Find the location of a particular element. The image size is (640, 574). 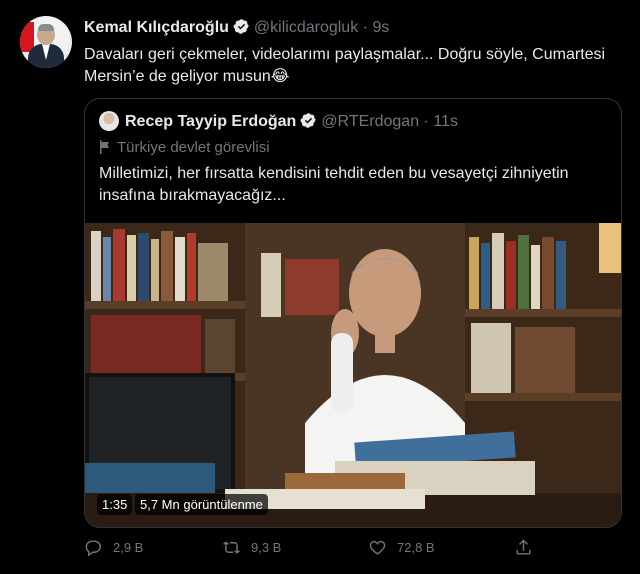

quoted-author-handle: @RTErdogan is located at coordinates (370, 121).